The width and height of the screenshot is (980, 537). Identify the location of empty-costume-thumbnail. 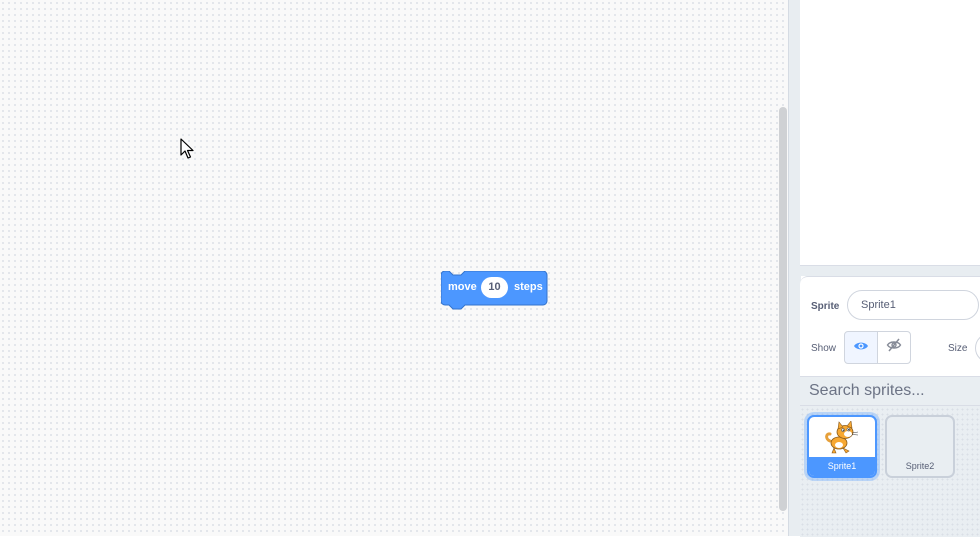
(920, 437).